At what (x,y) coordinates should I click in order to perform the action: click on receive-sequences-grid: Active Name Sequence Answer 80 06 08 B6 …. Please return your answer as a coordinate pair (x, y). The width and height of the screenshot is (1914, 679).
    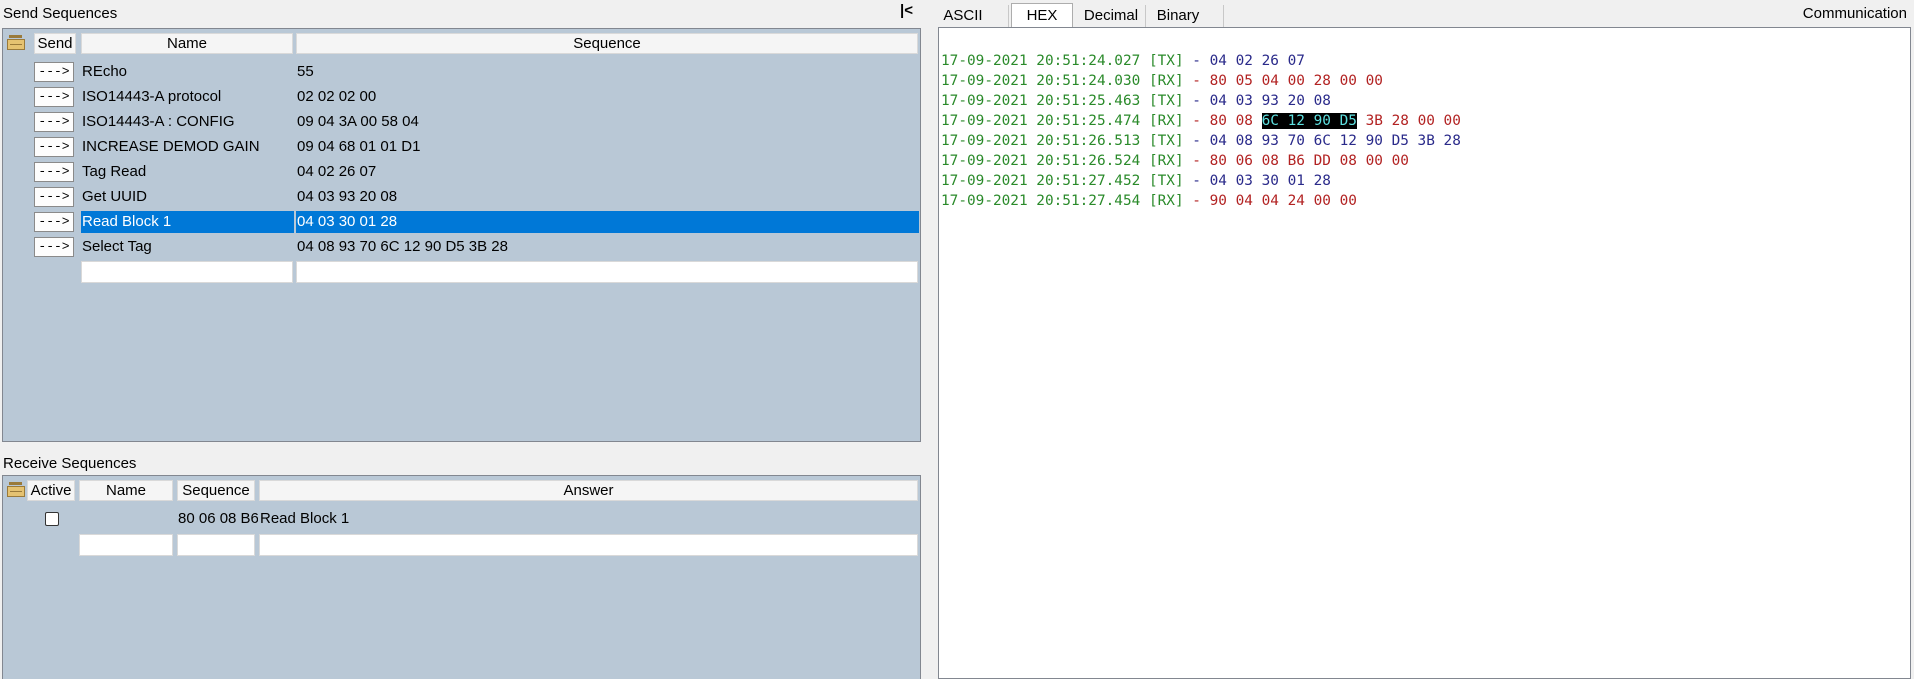
    Looking at the image, I should click on (461, 577).